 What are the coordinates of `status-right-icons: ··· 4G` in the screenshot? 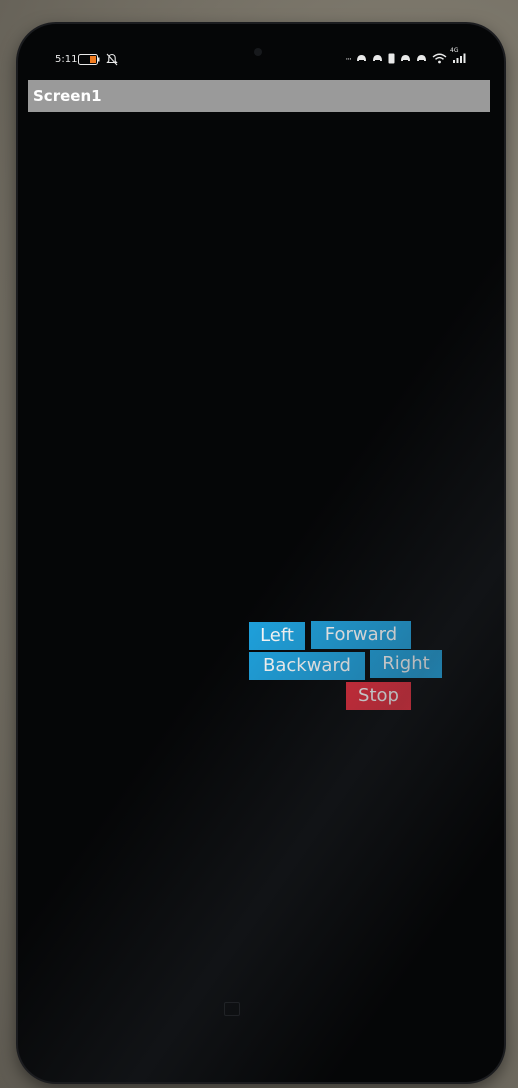 It's located at (405, 57).